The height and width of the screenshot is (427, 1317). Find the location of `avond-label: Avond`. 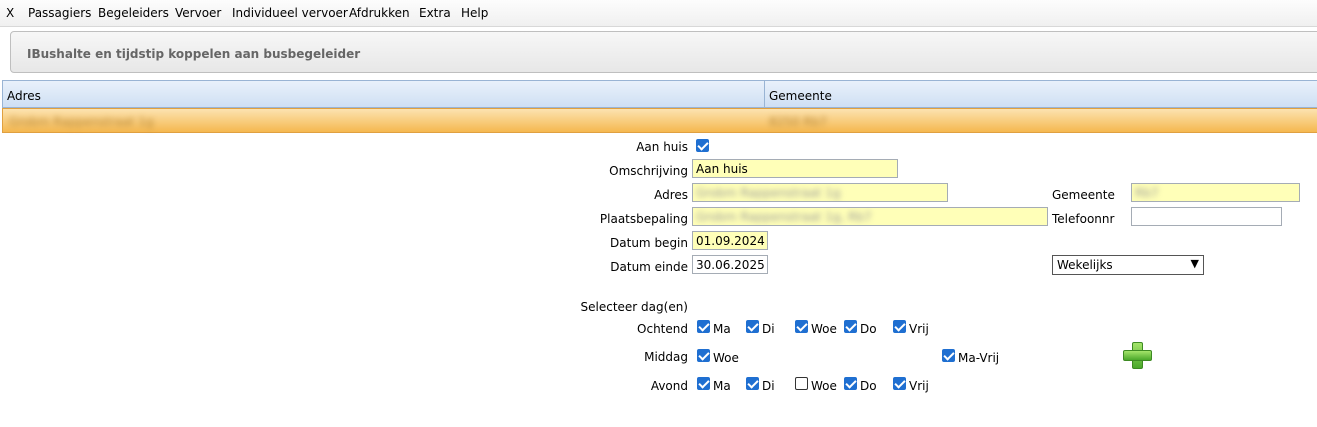

avond-label: Avond is located at coordinates (669, 386).